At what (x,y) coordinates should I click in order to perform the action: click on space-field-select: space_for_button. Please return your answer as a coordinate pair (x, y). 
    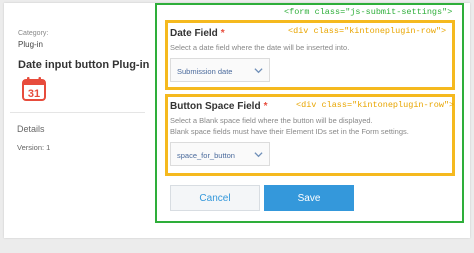
    Looking at the image, I should click on (220, 154).